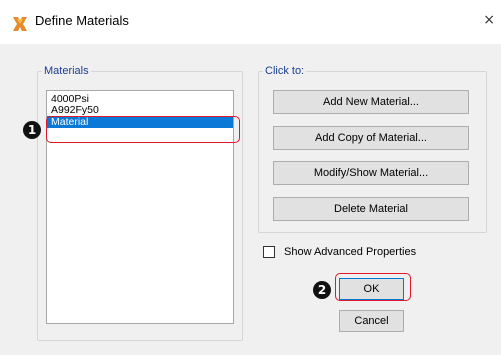  I want to click on step-badge-2: 2, so click(322, 290).